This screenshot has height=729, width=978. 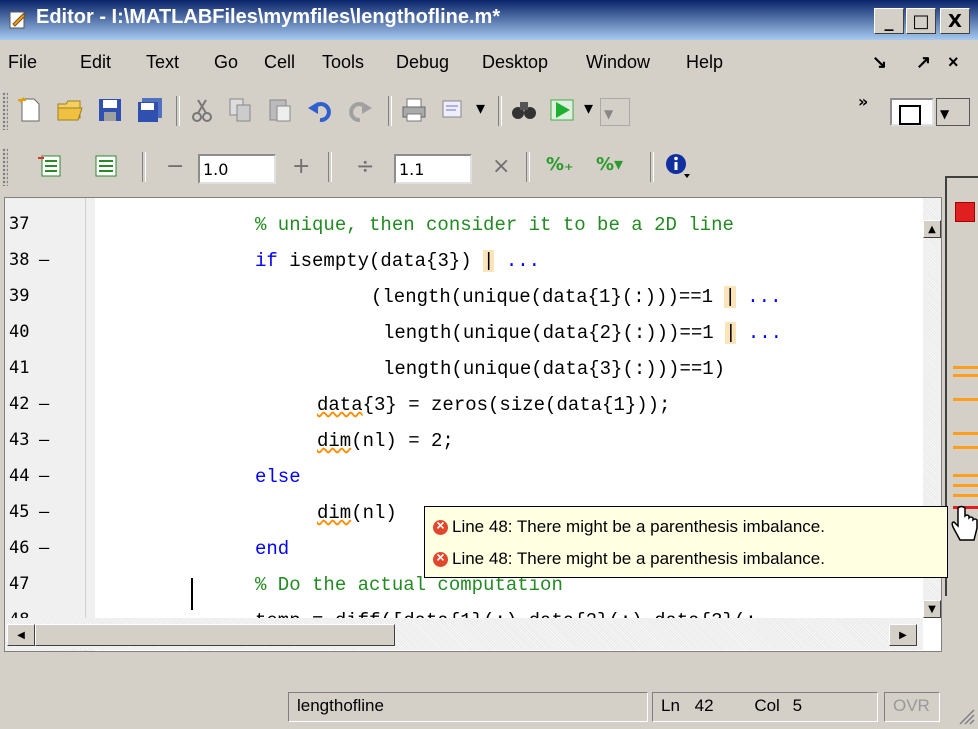 What do you see at coordinates (903, 635) in the screenshot?
I see `scroll-right-button: ▶` at bounding box center [903, 635].